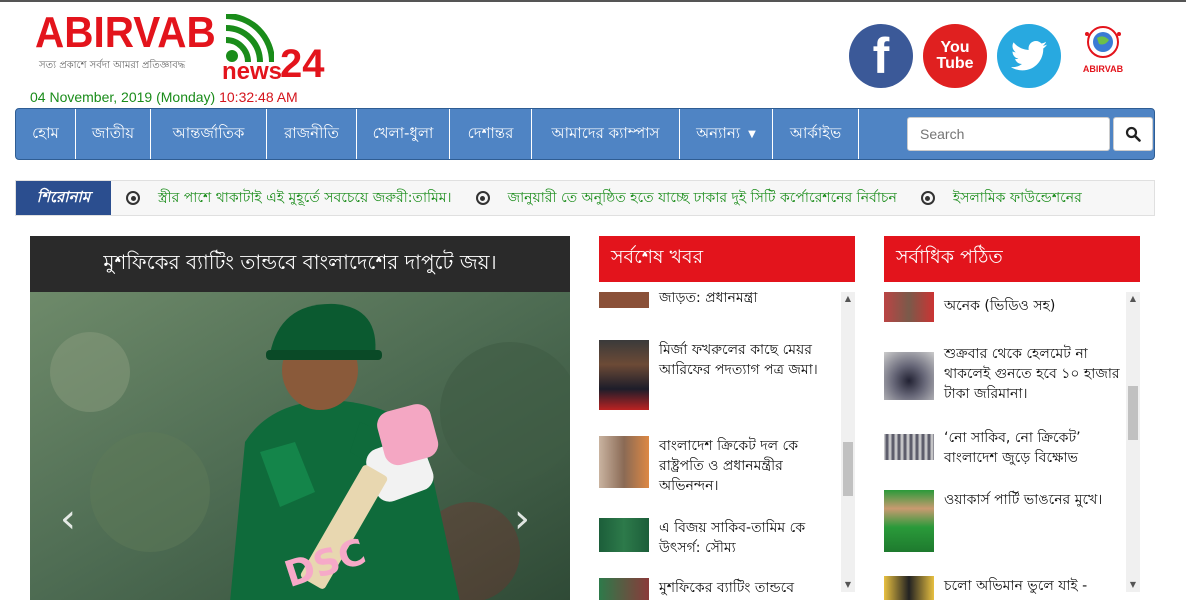 The width and height of the screenshot is (1186, 600). I want to click on nav-item-campus: আমাদের ক্যাম্পাস, so click(606, 134).